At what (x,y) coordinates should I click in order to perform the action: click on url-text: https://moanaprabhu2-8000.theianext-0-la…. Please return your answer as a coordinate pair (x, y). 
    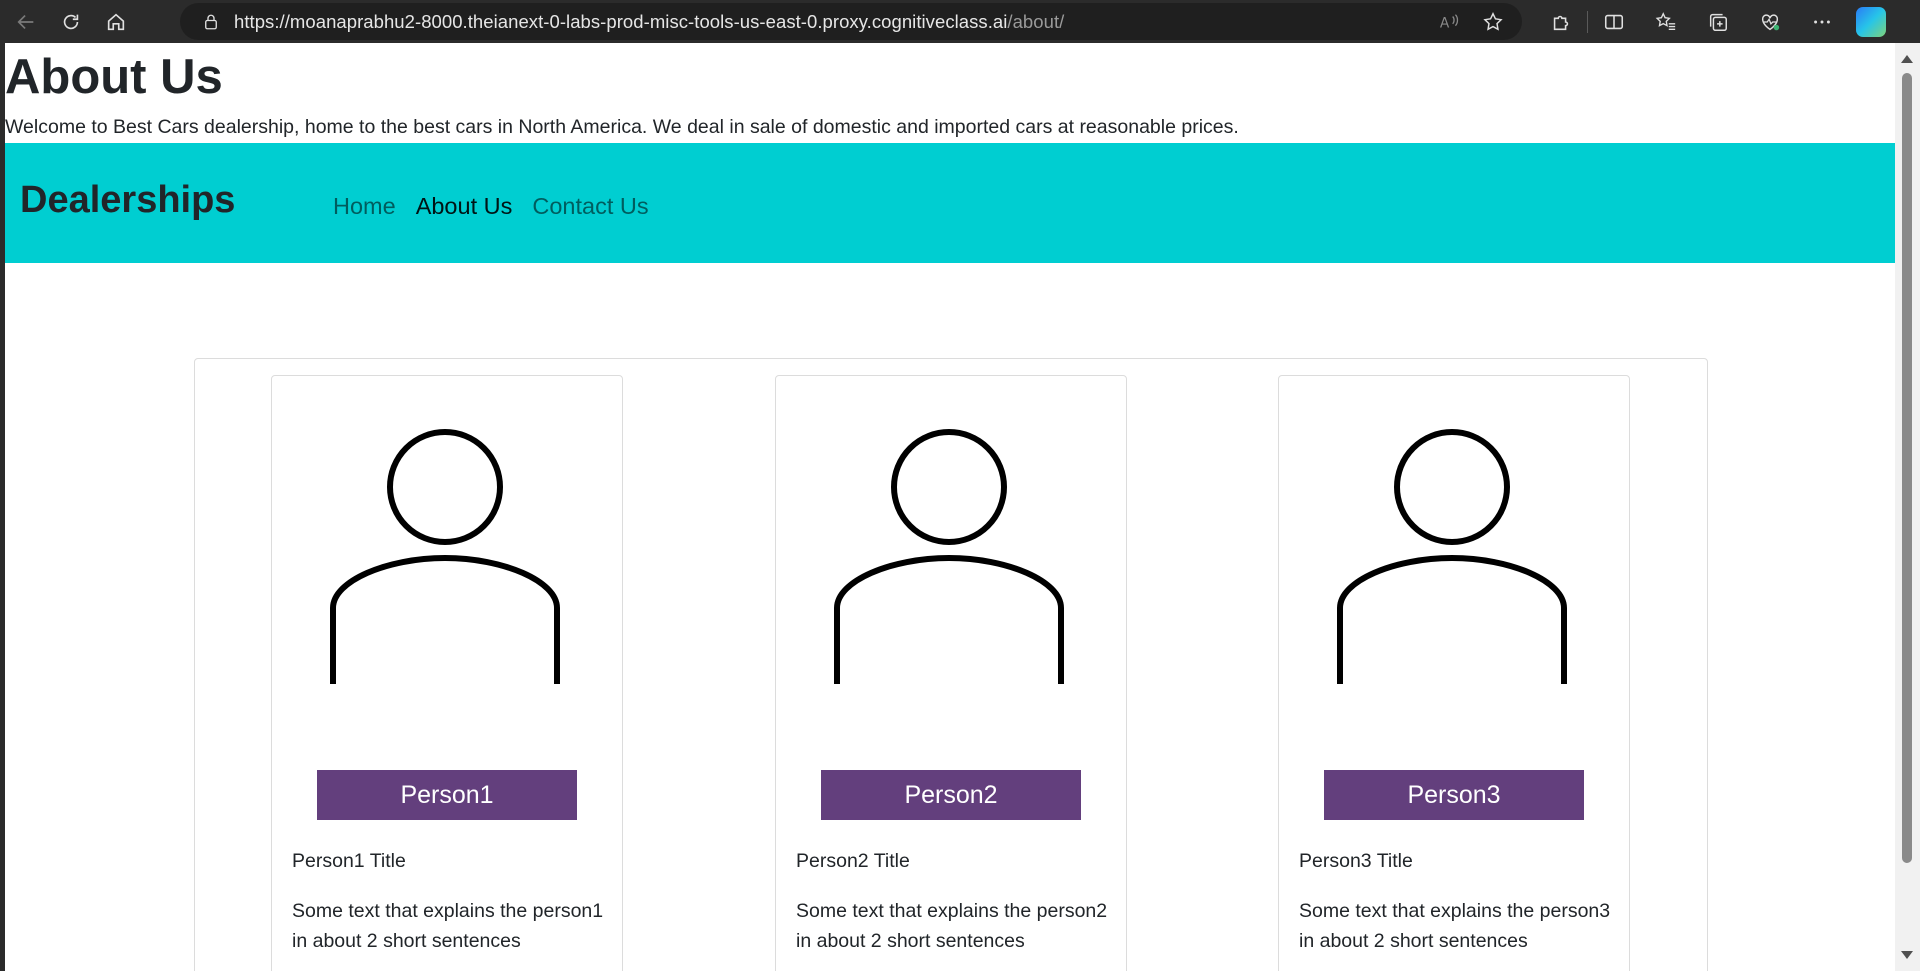
    Looking at the image, I should click on (649, 21).